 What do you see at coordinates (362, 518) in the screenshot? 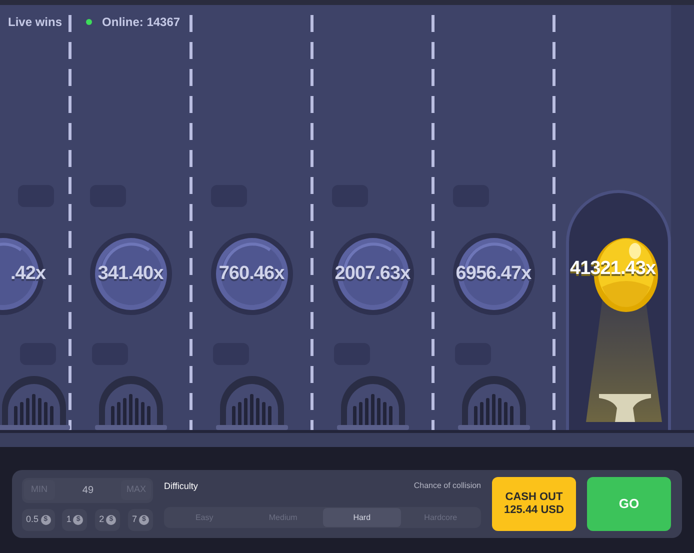
I see `difficulty-tab: Hard` at bounding box center [362, 518].